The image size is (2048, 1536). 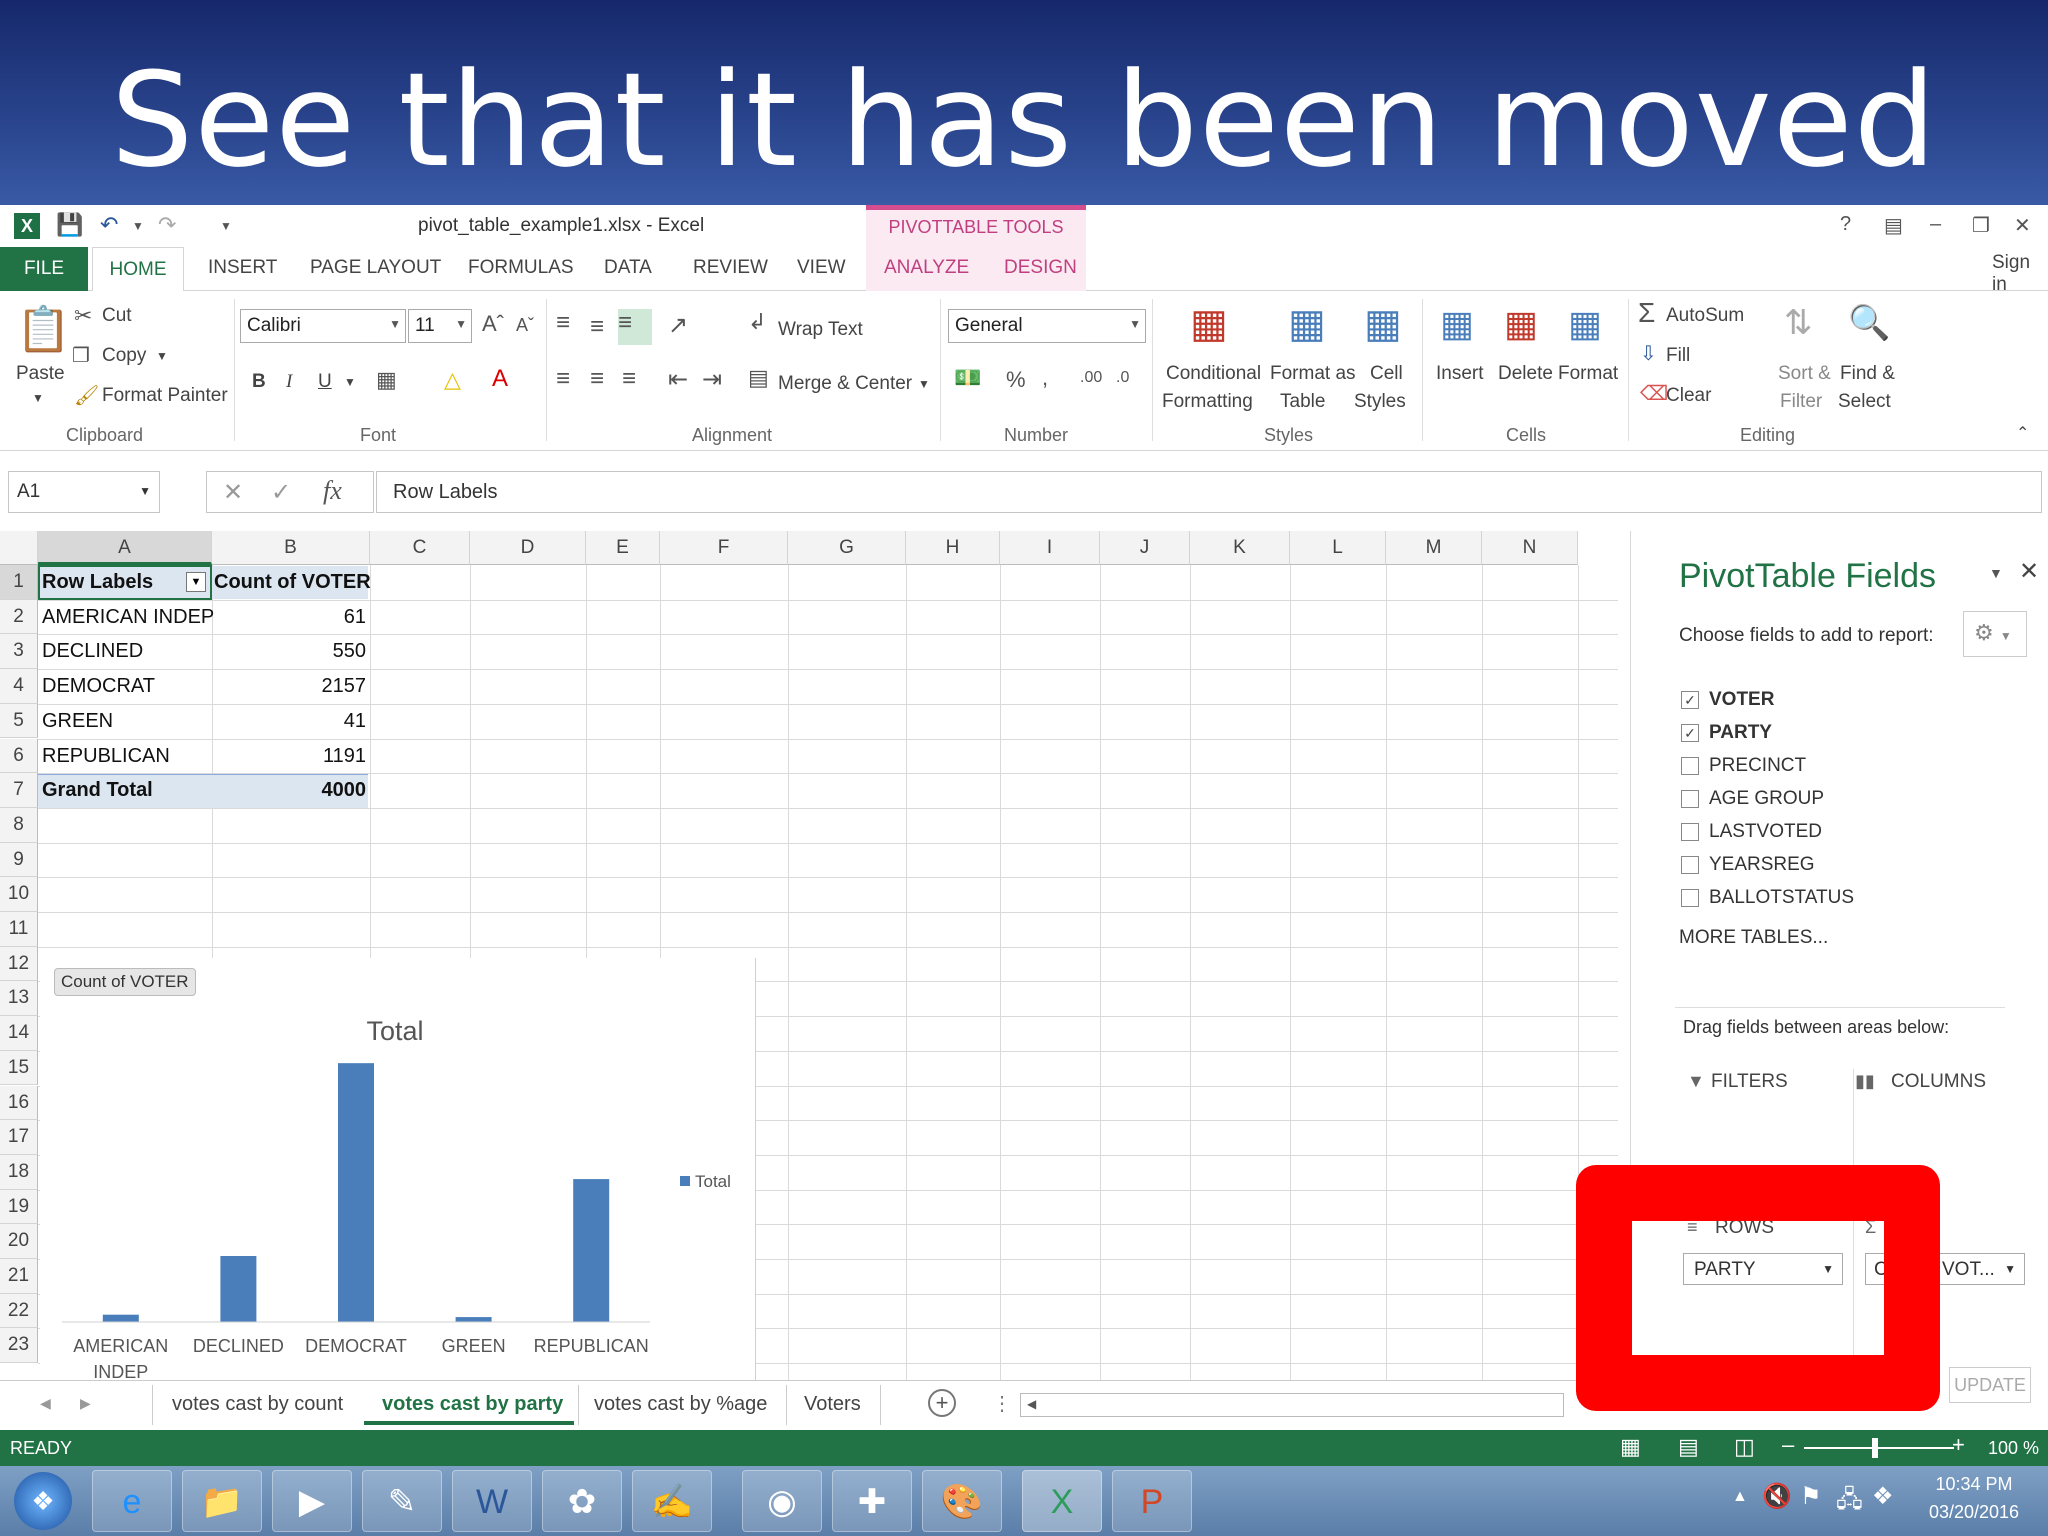 I want to click on font-name-combo: Calibri ▼, so click(x=323, y=326).